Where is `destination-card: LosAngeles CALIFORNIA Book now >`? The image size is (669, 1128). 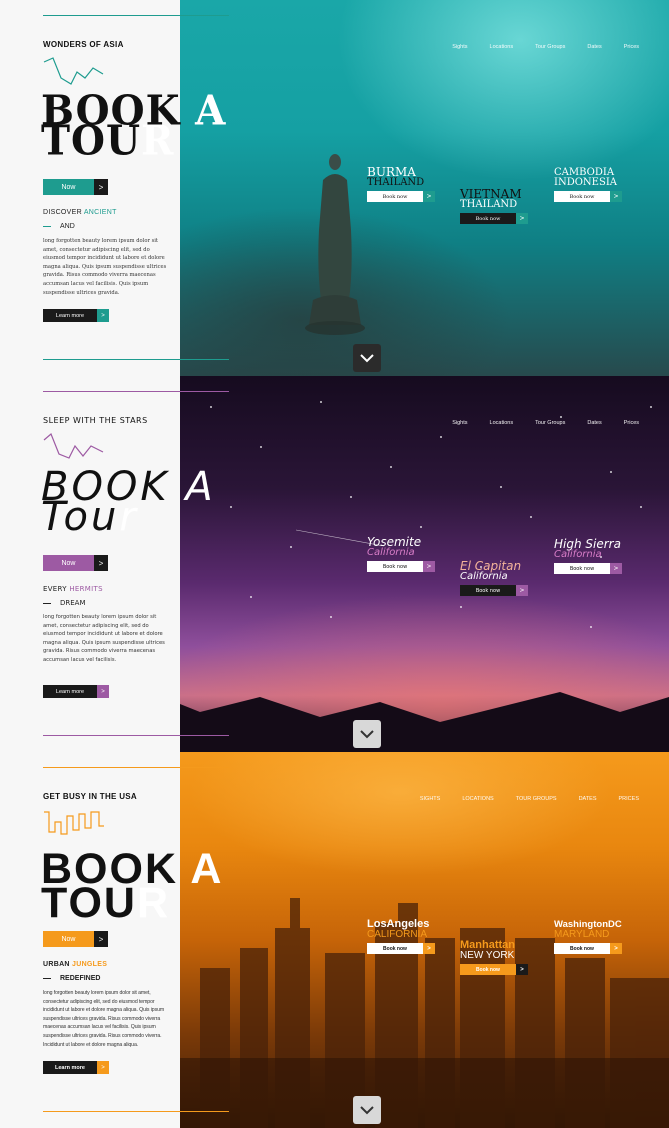
destination-card: LosAngeles CALIFORNIA Book now > is located at coordinates (401, 936).